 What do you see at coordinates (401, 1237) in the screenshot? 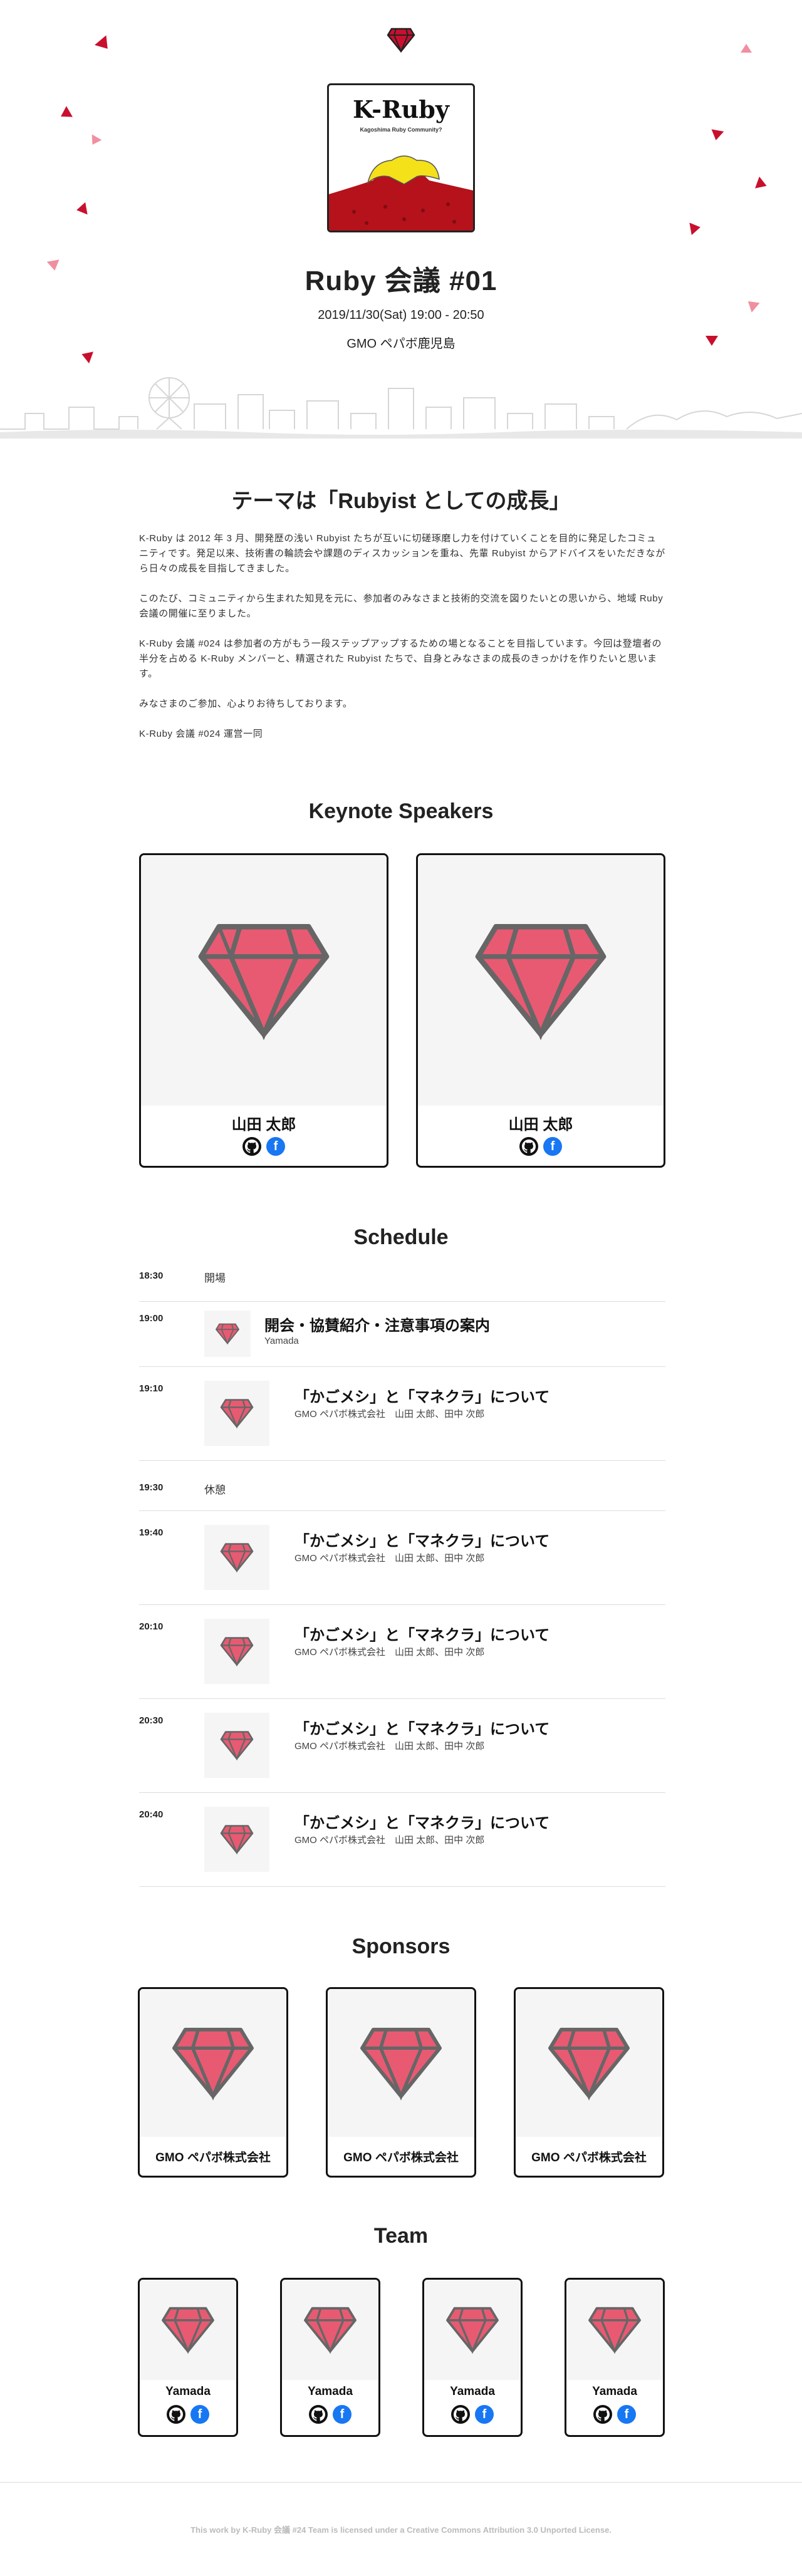
I see `schedule-title: Schedule` at bounding box center [401, 1237].